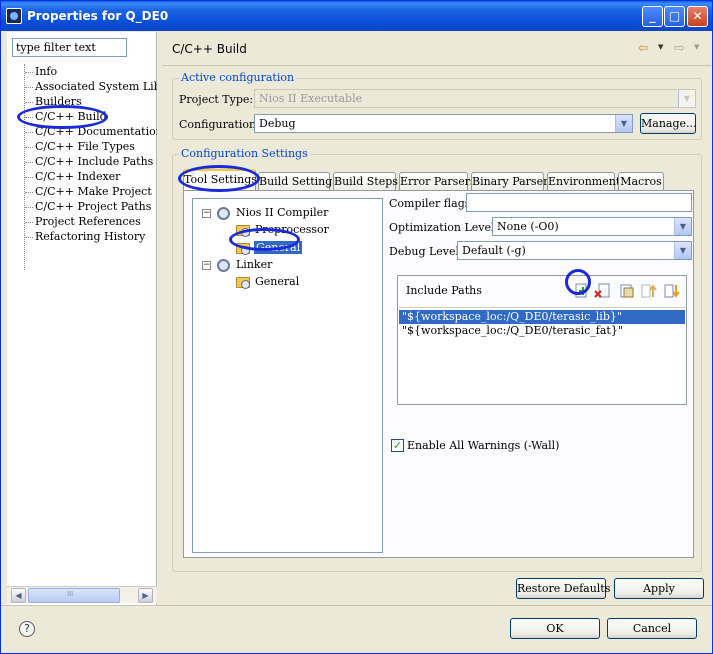 The image size is (713, 654). What do you see at coordinates (277, 282) in the screenshot?
I see `tree-item-linker-general: General` at bounding box center [277, 282].